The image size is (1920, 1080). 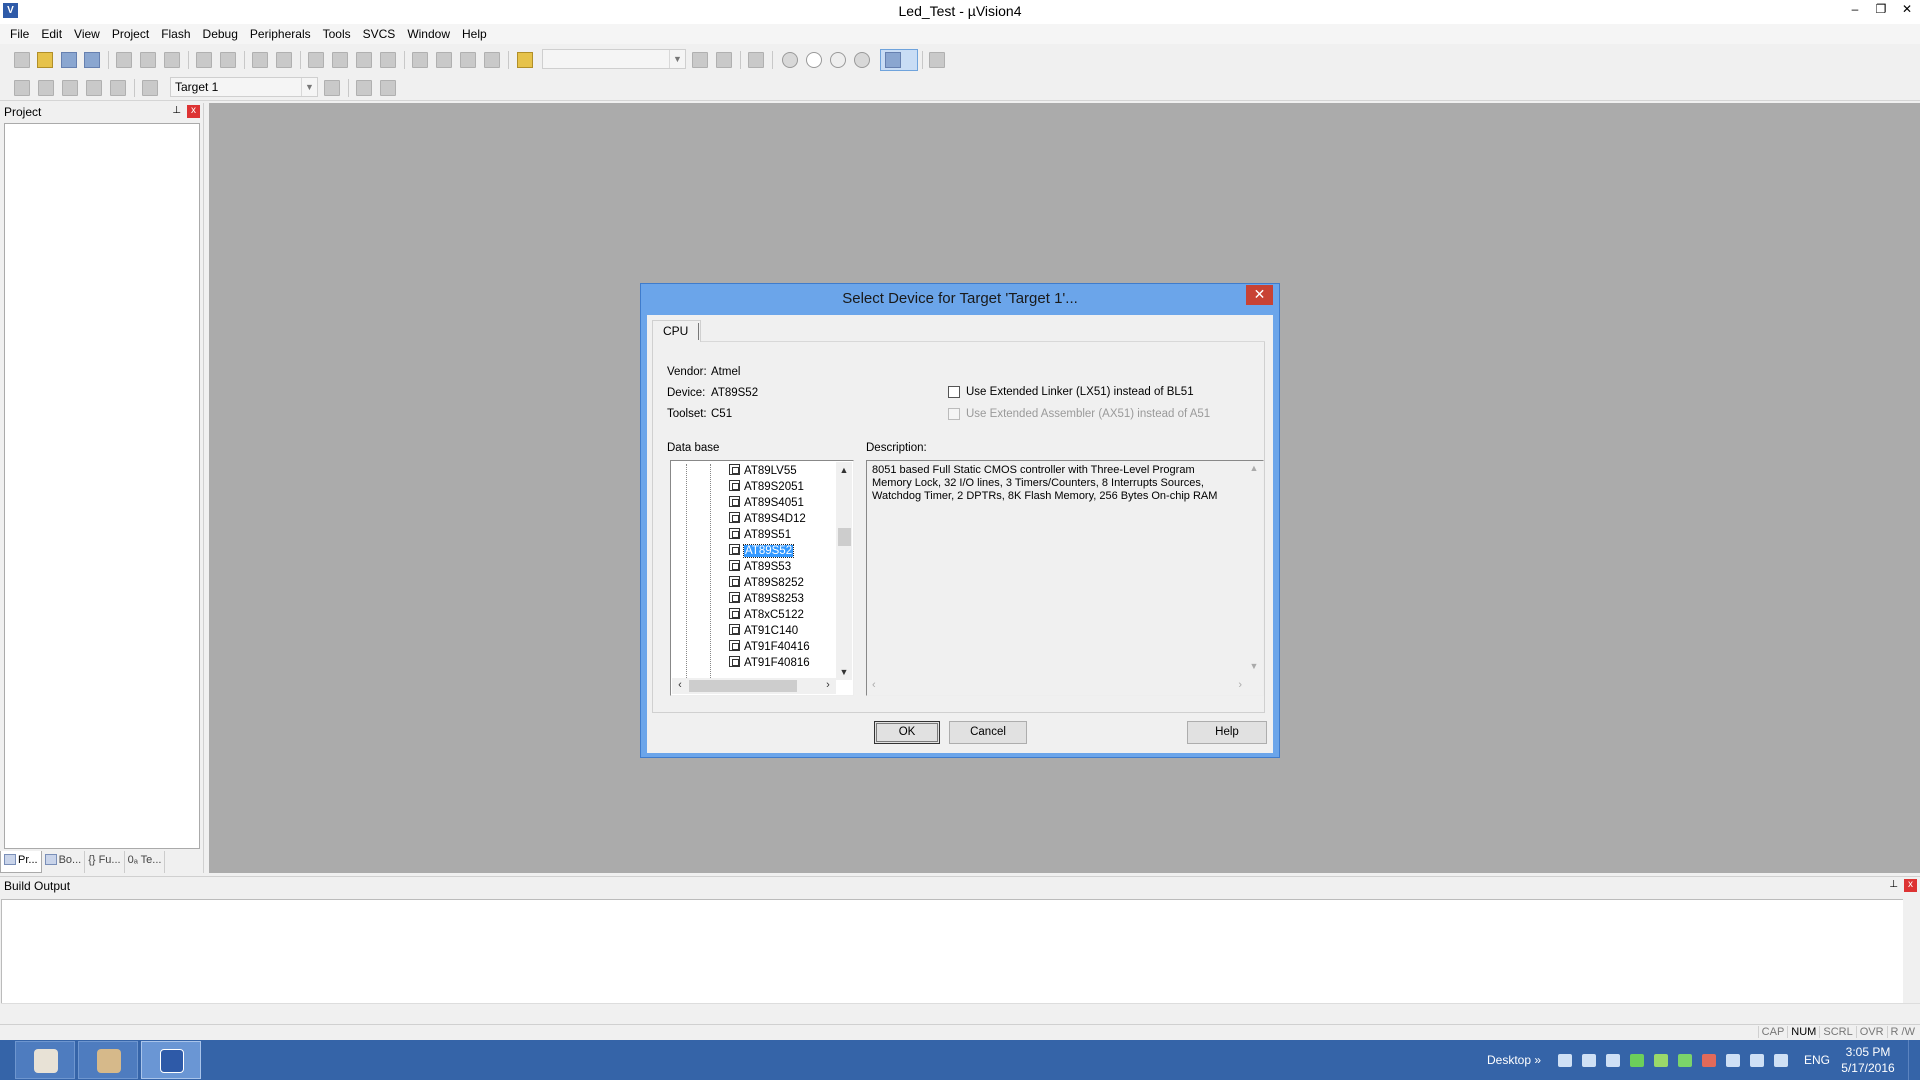 What do you see at coordinates (364, 88) in the screenshot?
I see `manage-project-items-icon` at bounding box center [364, 88].